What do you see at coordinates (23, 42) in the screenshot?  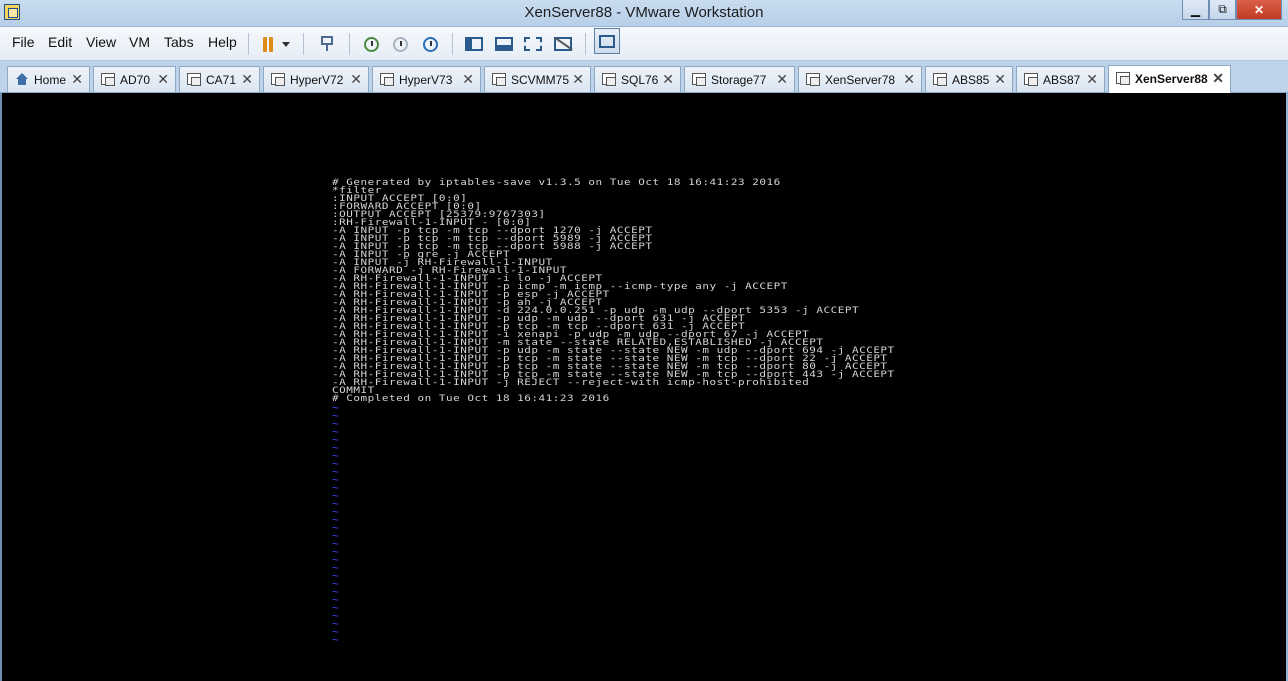 I see `menu-file: File` at bounding box center [23, 42].